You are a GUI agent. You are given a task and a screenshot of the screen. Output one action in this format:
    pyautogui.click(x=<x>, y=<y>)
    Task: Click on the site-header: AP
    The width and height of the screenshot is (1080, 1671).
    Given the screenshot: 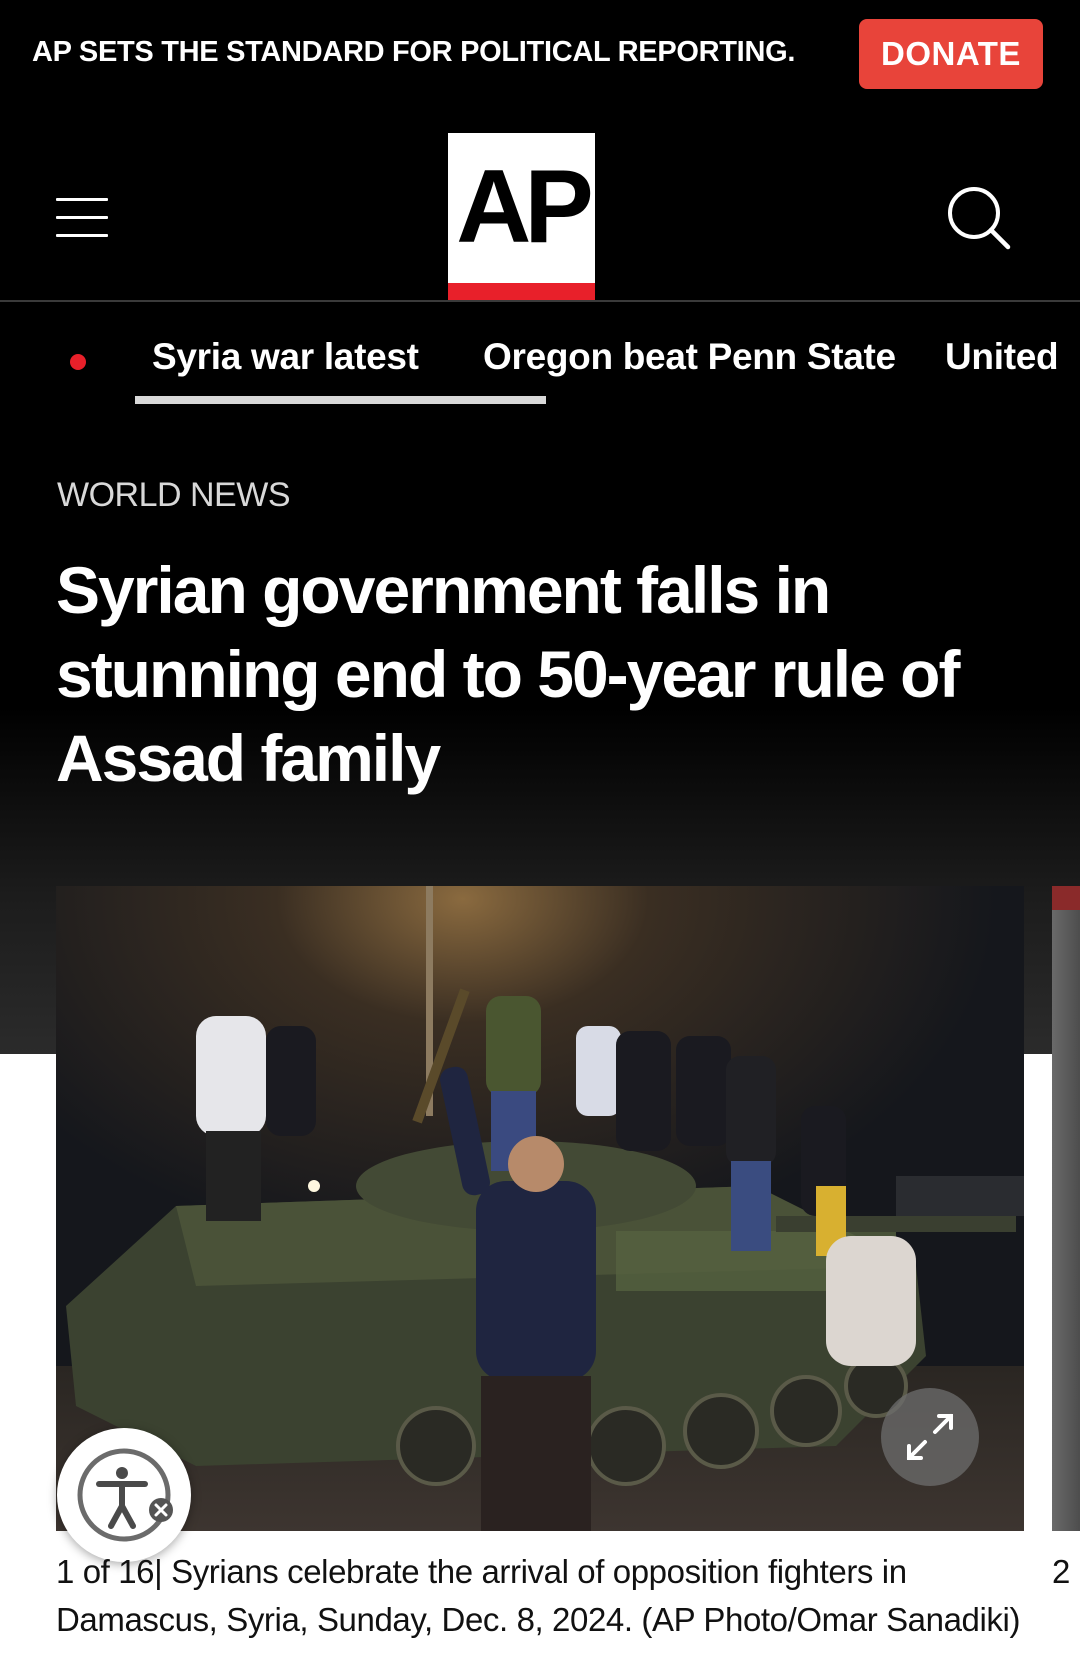 What is the action you would take?
    pyautogui.click(x=540, y=206)
    